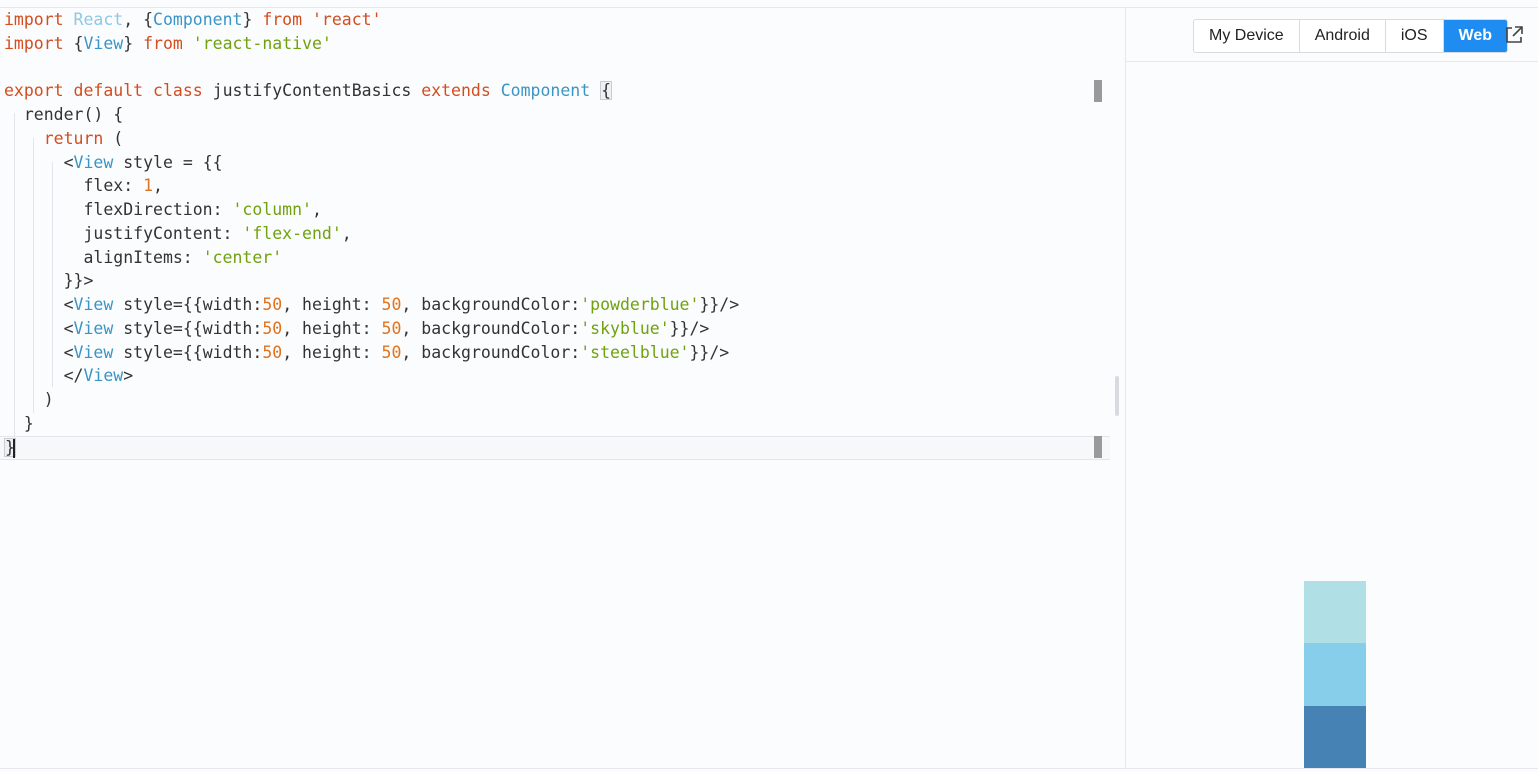  What do you see at coordinates (44, 376) in the screenshot?
I see `code-token: </` at bounding box center [44, 376].